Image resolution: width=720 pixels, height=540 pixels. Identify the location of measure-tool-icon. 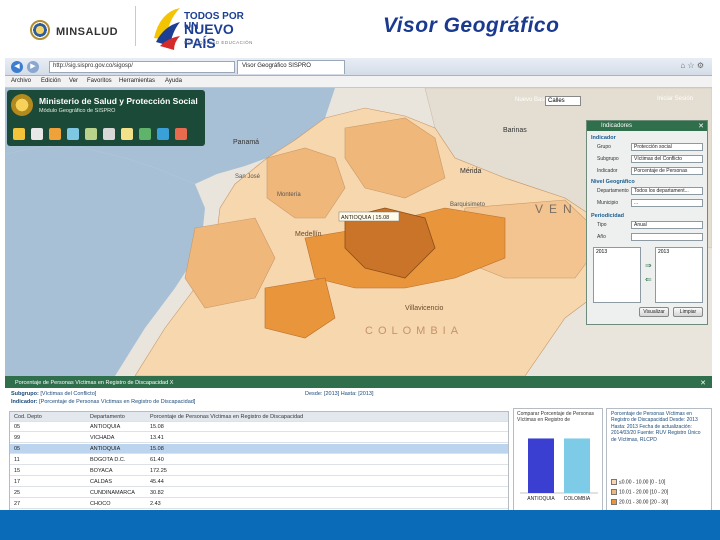
(91, 134).